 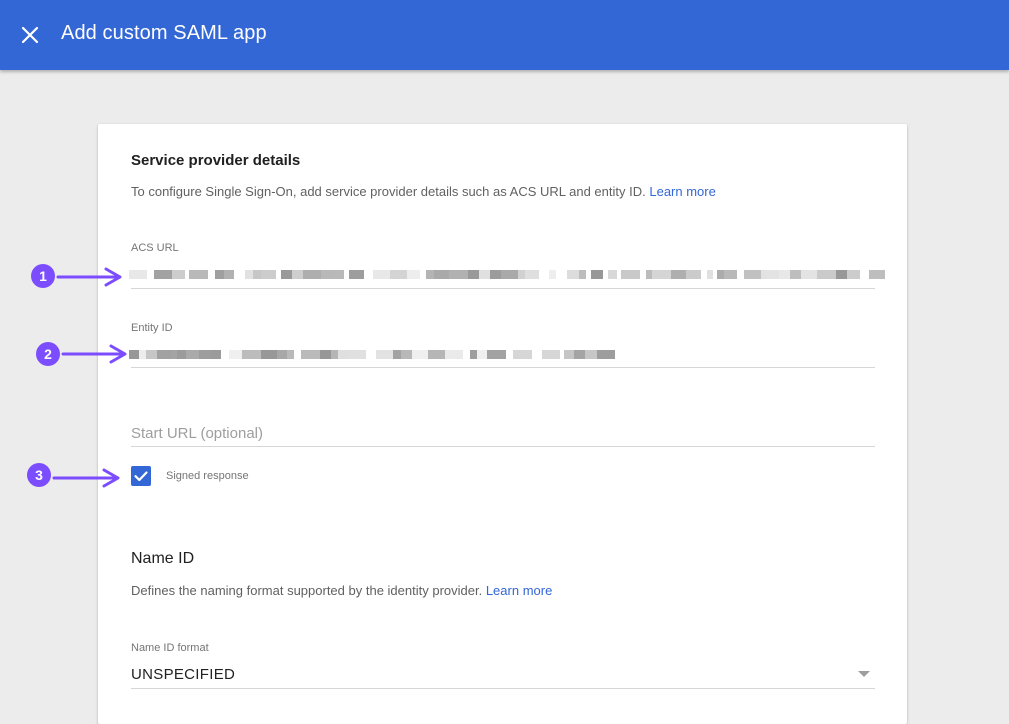 I want to click on annotation-arrow-2-icon, so click(x=94, y=354).